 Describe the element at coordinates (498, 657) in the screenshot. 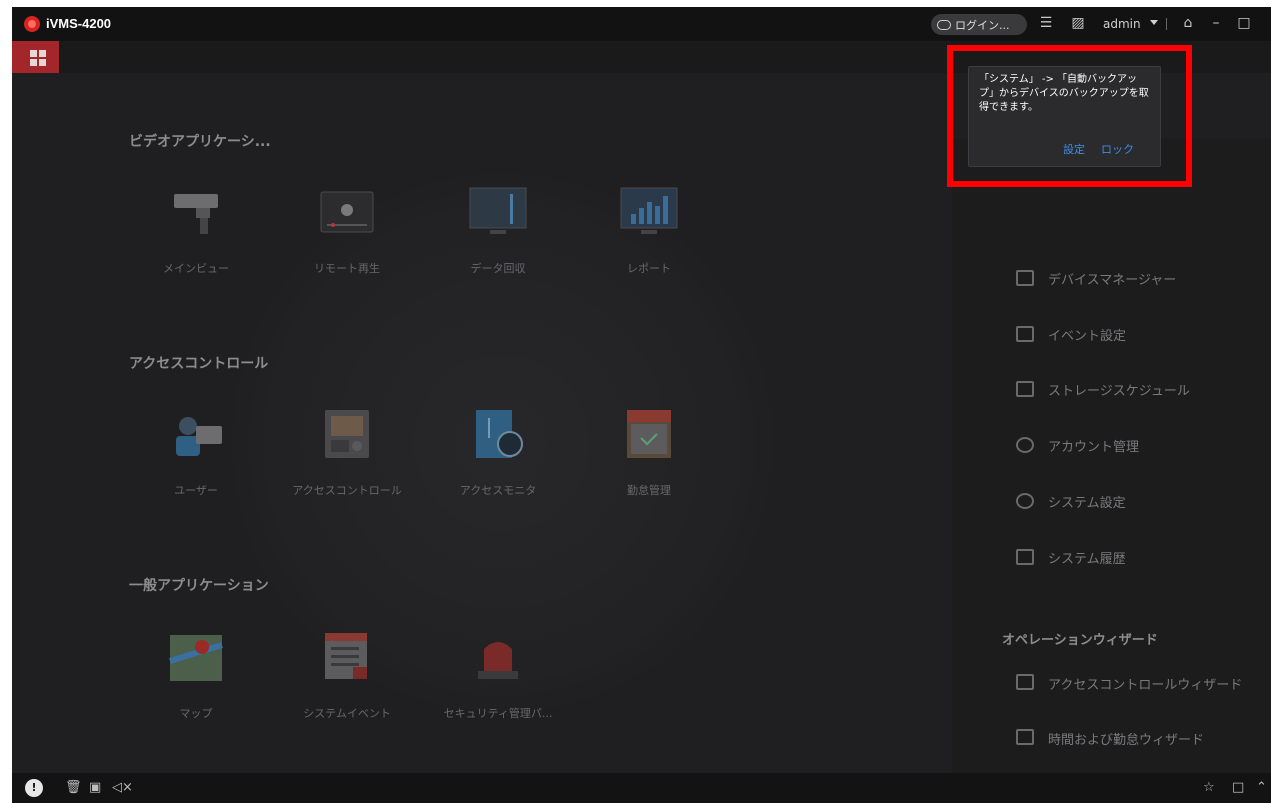

I see `alarm-light-icon` at that location.